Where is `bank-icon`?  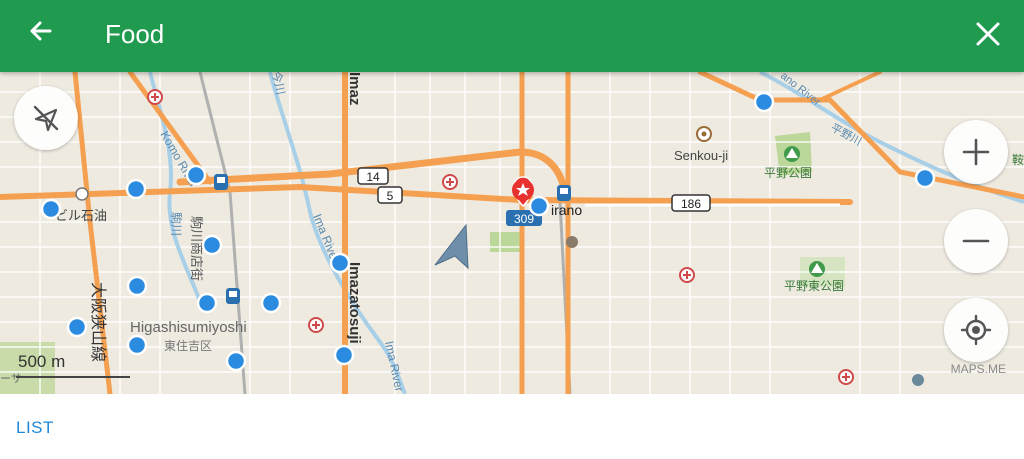
bank-icon is located at coordinates (572, 242).